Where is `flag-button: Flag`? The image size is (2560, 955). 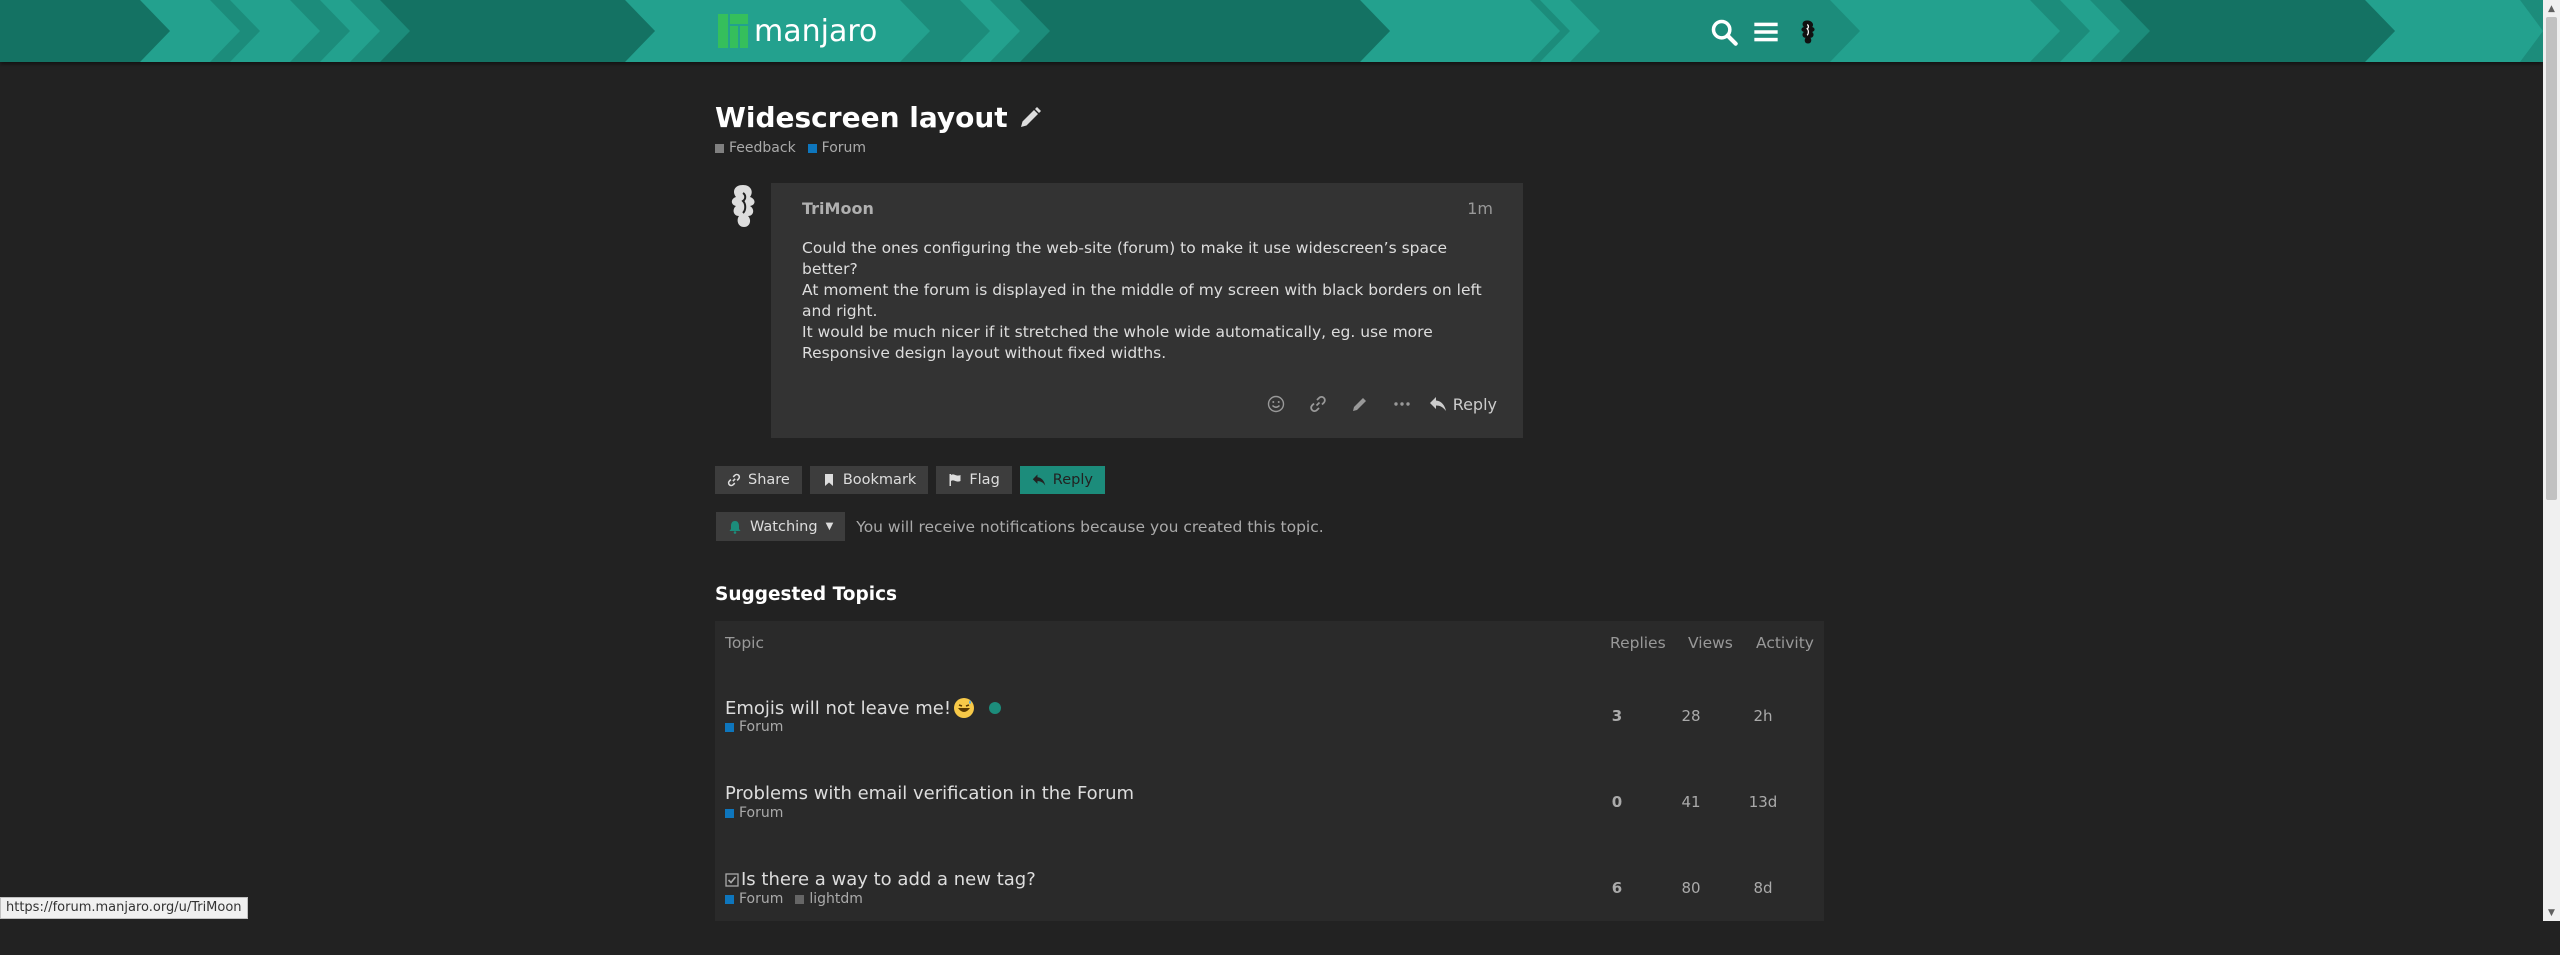
flag-button: Flag is located at coordinates (974, 480).